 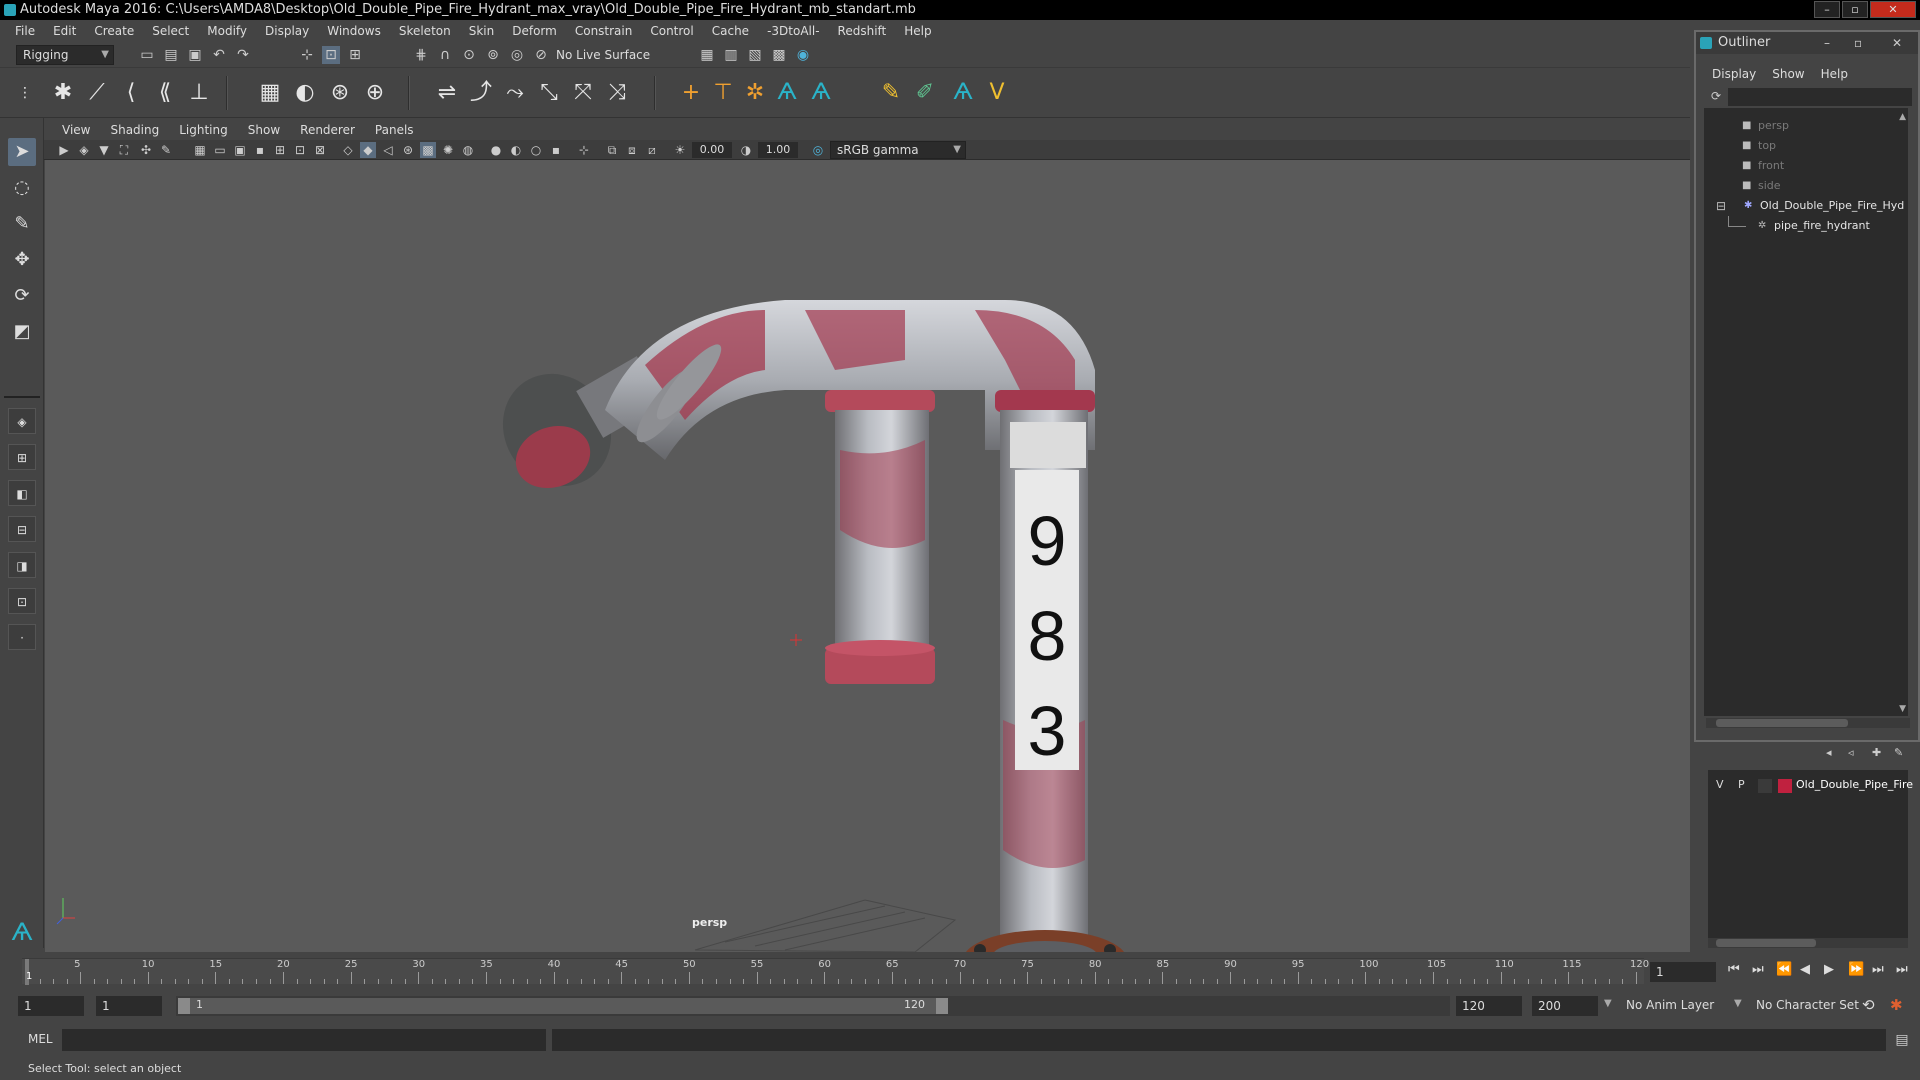 I want to click on anim-layer-dropdown: No Anim Layer, so click(x=1670, y=1005).